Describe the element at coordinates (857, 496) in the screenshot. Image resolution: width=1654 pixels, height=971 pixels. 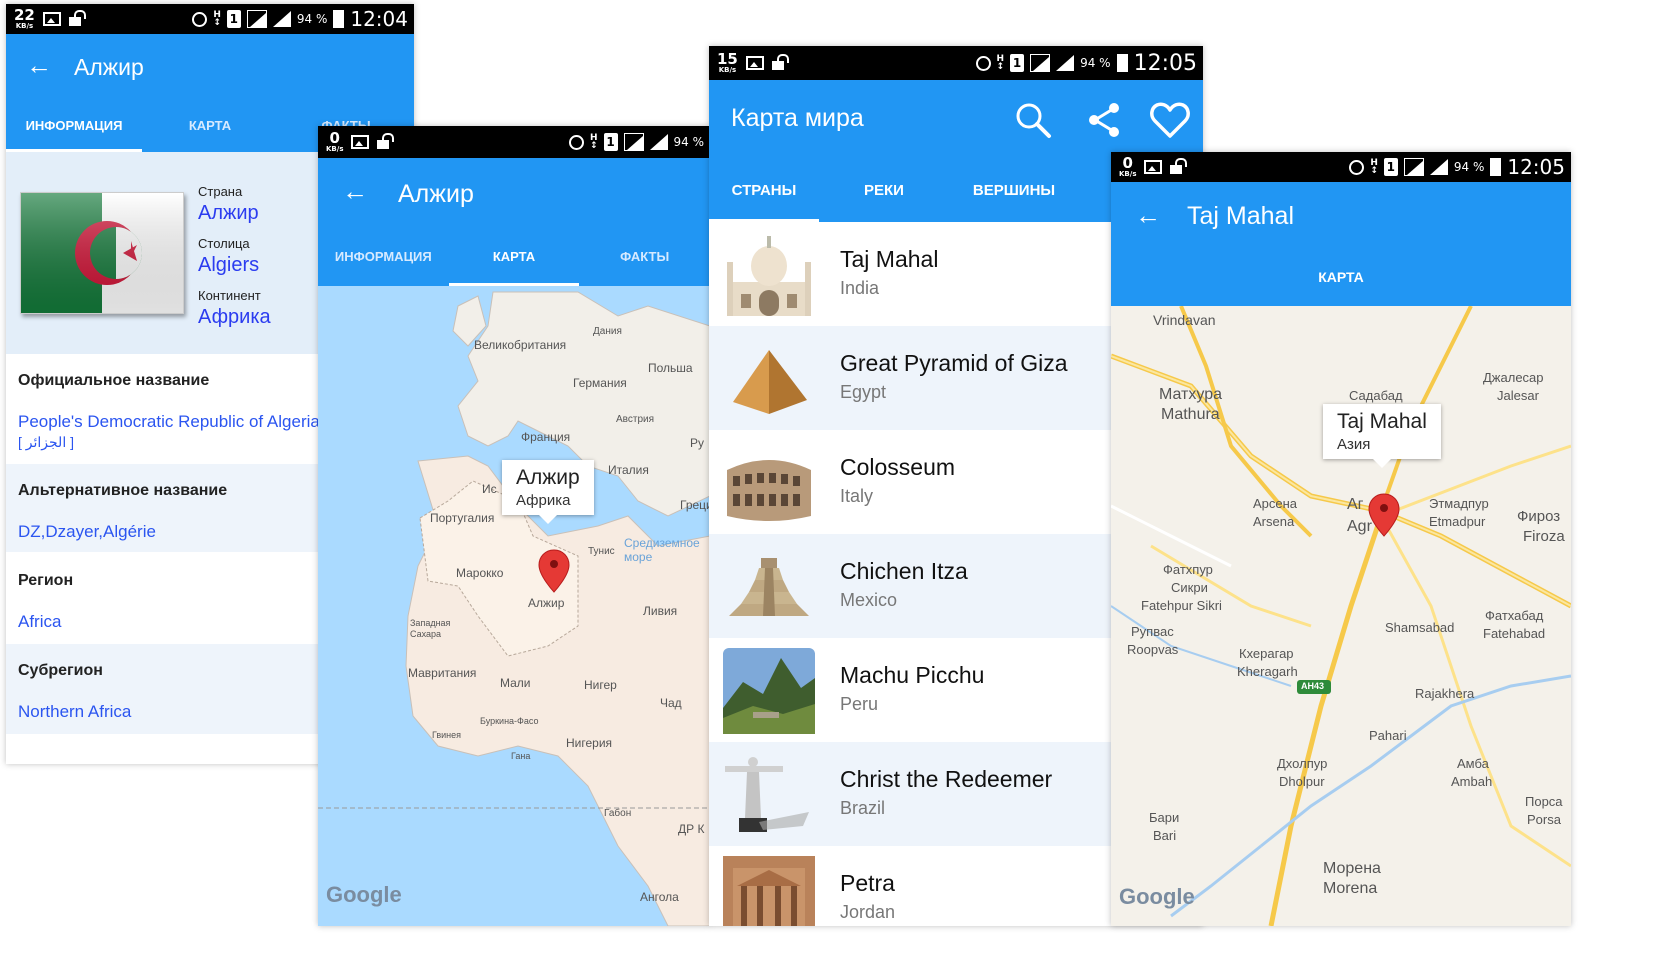
I see `landmark-country: Italy` at that location.